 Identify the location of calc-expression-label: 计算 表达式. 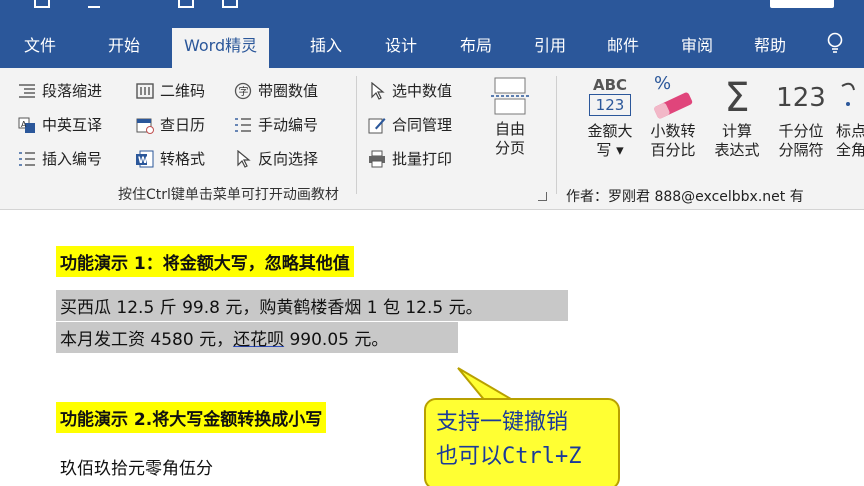
(737, 140).